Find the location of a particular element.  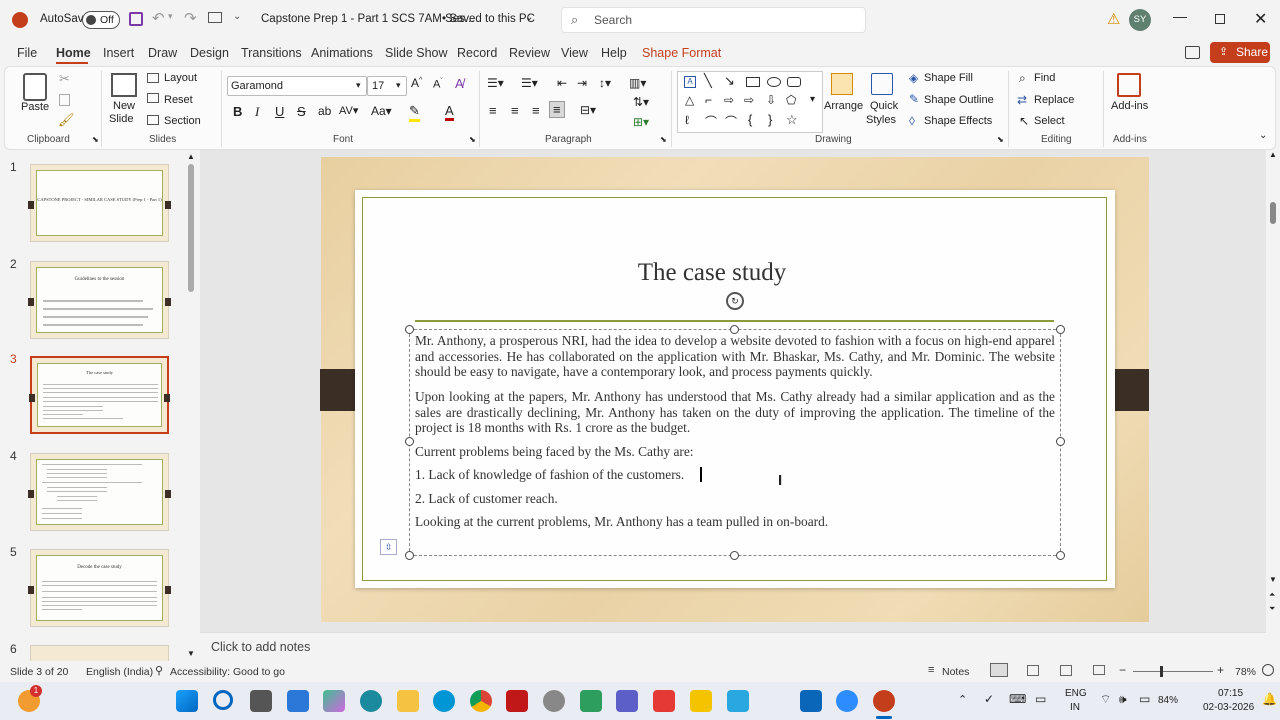

hp-icon is located at coordinates (444, 701).